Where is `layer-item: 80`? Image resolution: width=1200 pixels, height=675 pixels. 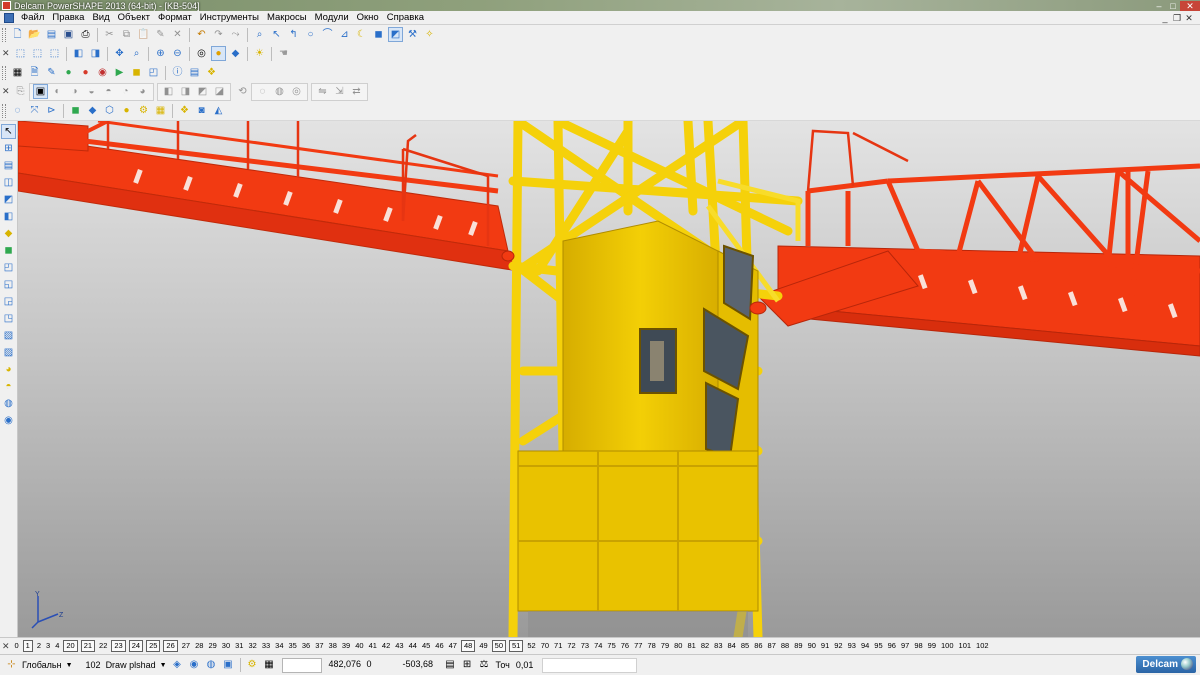 layer-item: 80 is located at coordinates (678, 646).